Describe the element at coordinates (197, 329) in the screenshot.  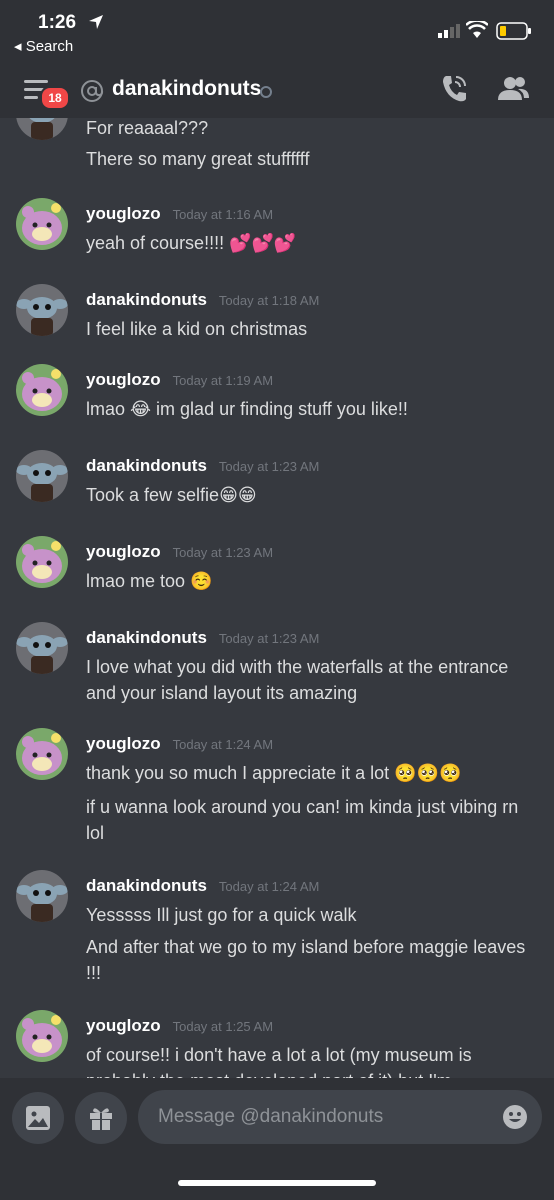
I see `message-line: I feel like a kid on christmas` at that location.